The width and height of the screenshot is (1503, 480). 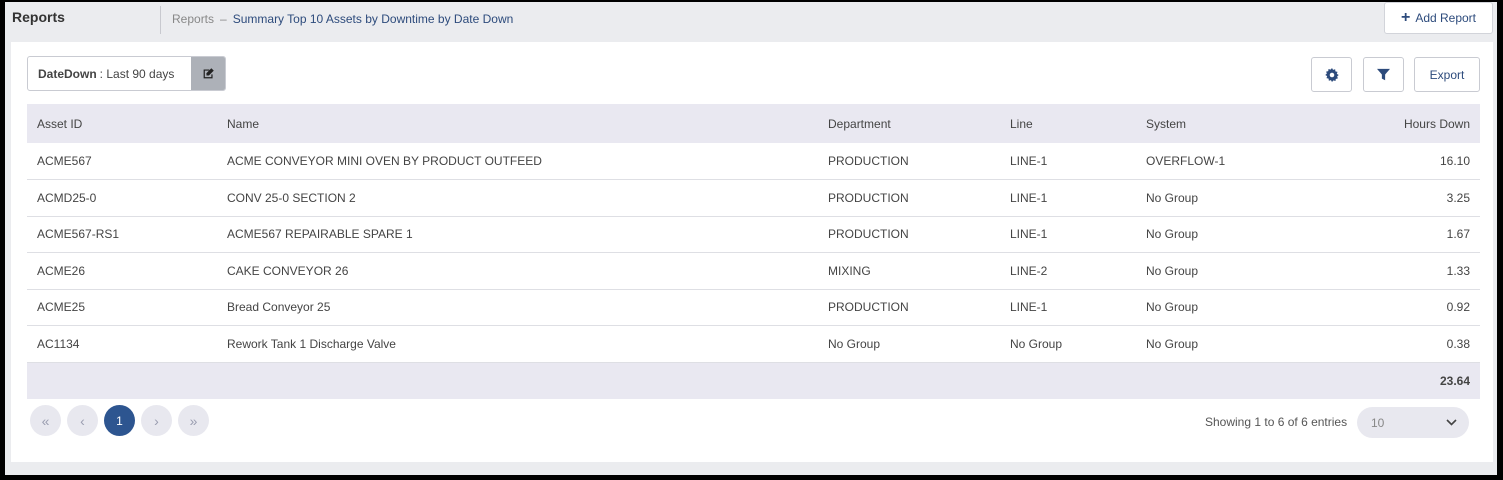 What do you see at coordinates (193, 19) in the screenshot?
I see `breadcrumb-root: Reports` at bounding box center [193, 19].